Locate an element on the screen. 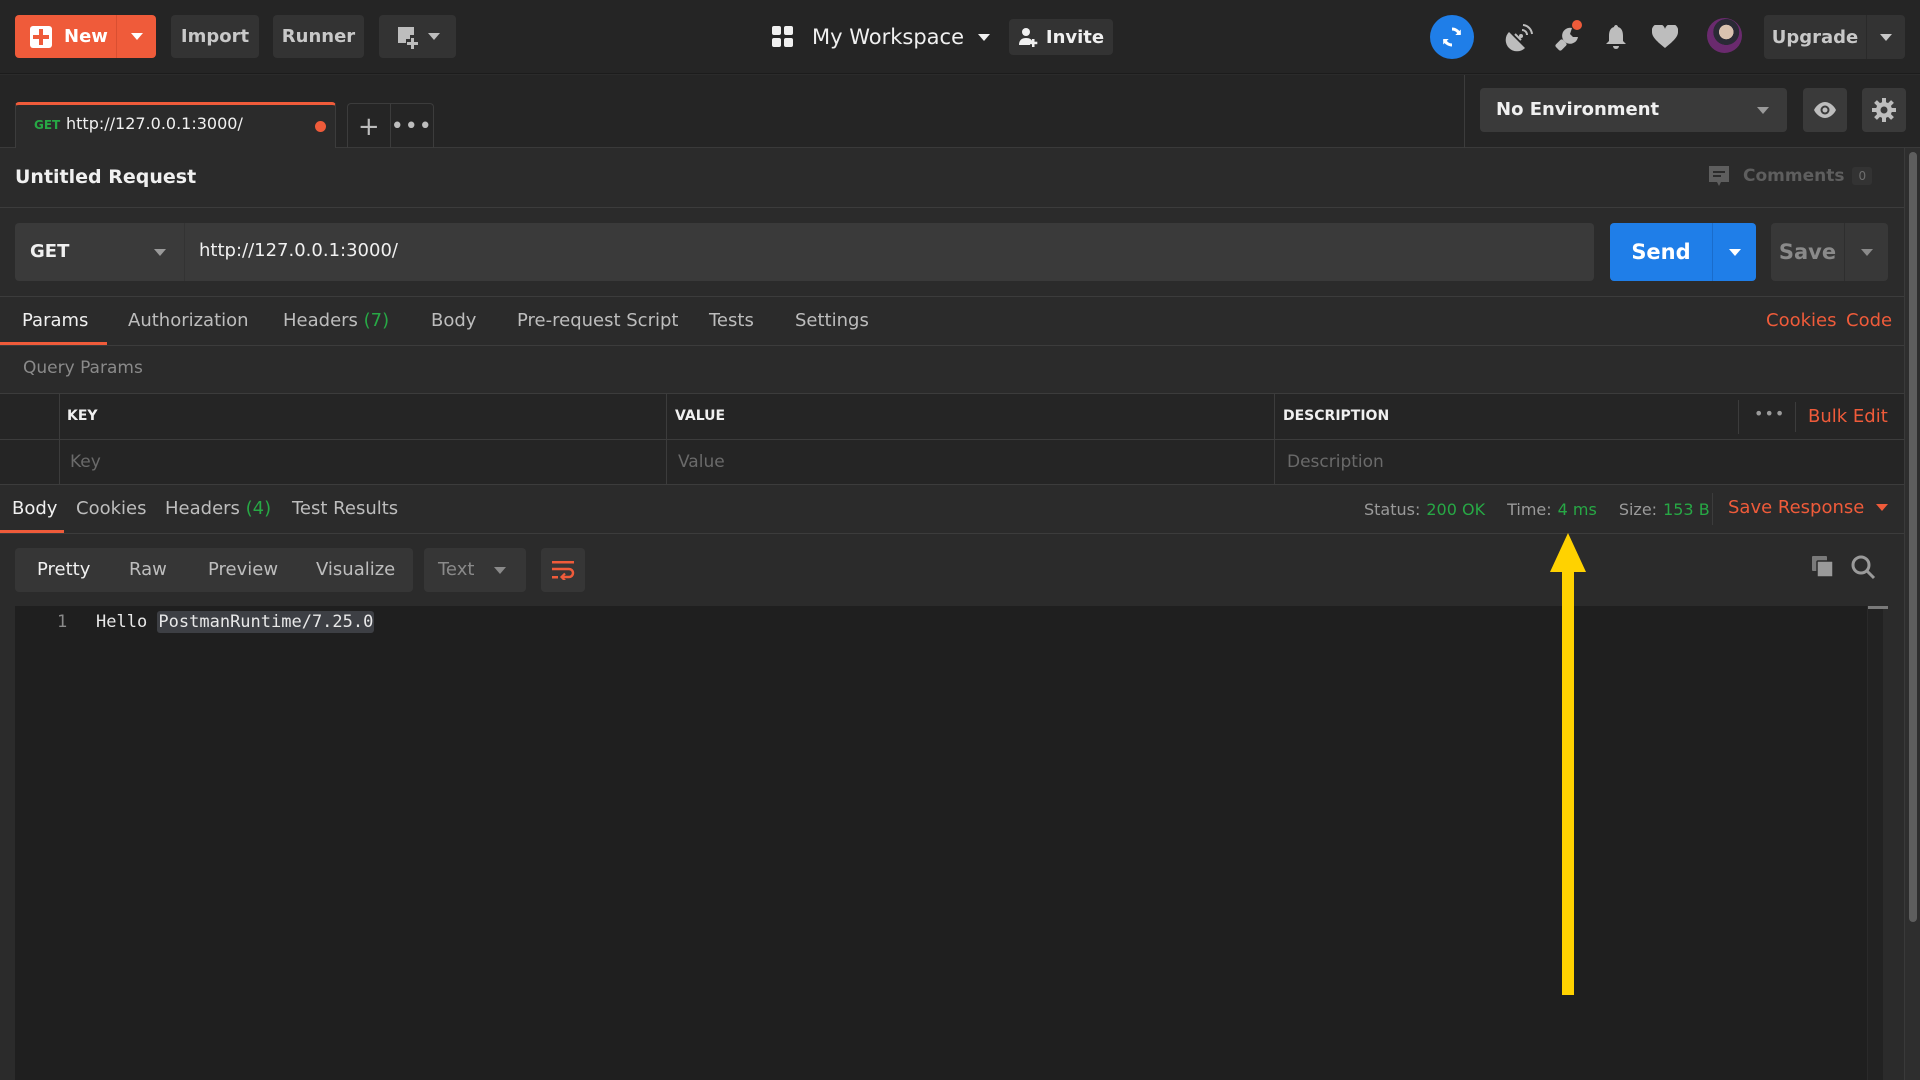  new-tab-button: + is located at coordinates (369, 126).